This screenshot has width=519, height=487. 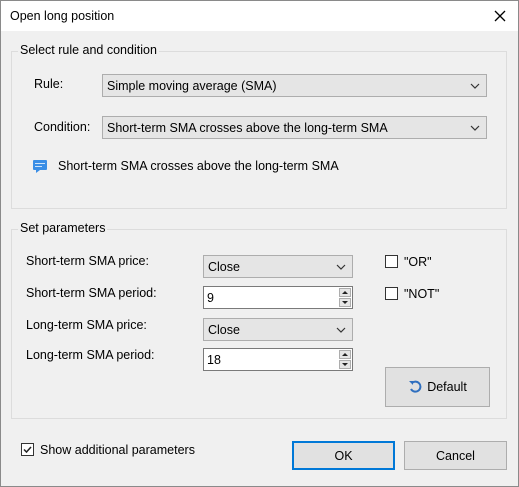 I want to click on long-period-value: 18, so click(x=214, y=360).